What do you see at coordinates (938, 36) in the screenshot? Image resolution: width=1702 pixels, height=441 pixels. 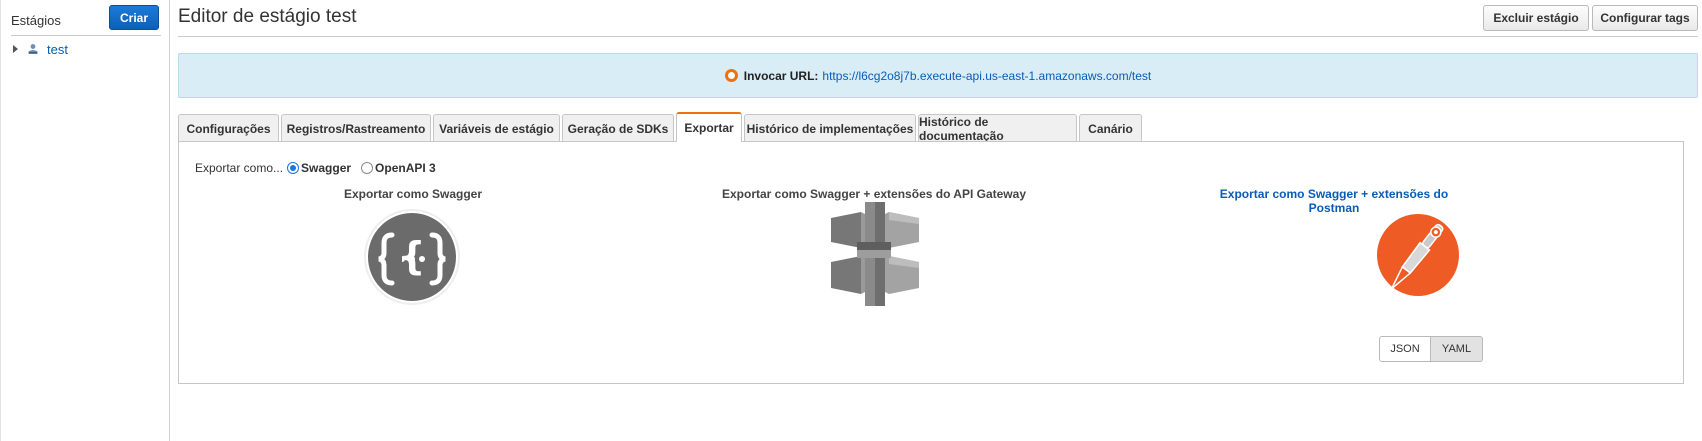 I see `title-divider` at bounding box center [938, 36].